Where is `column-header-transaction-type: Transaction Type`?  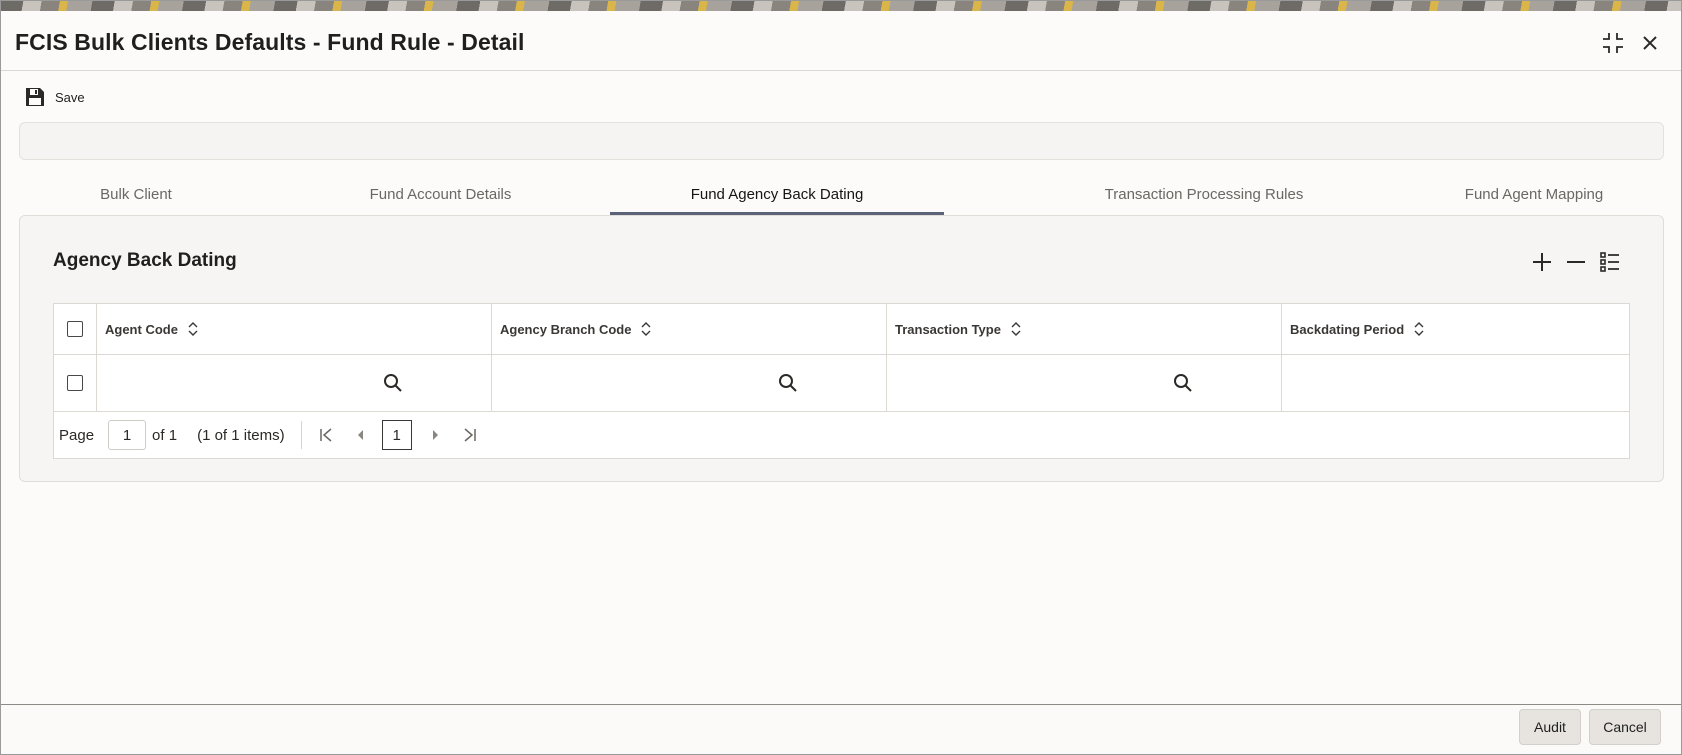 column-header-transaction-type: Transaction Type is located at coordinates (1084, 329).